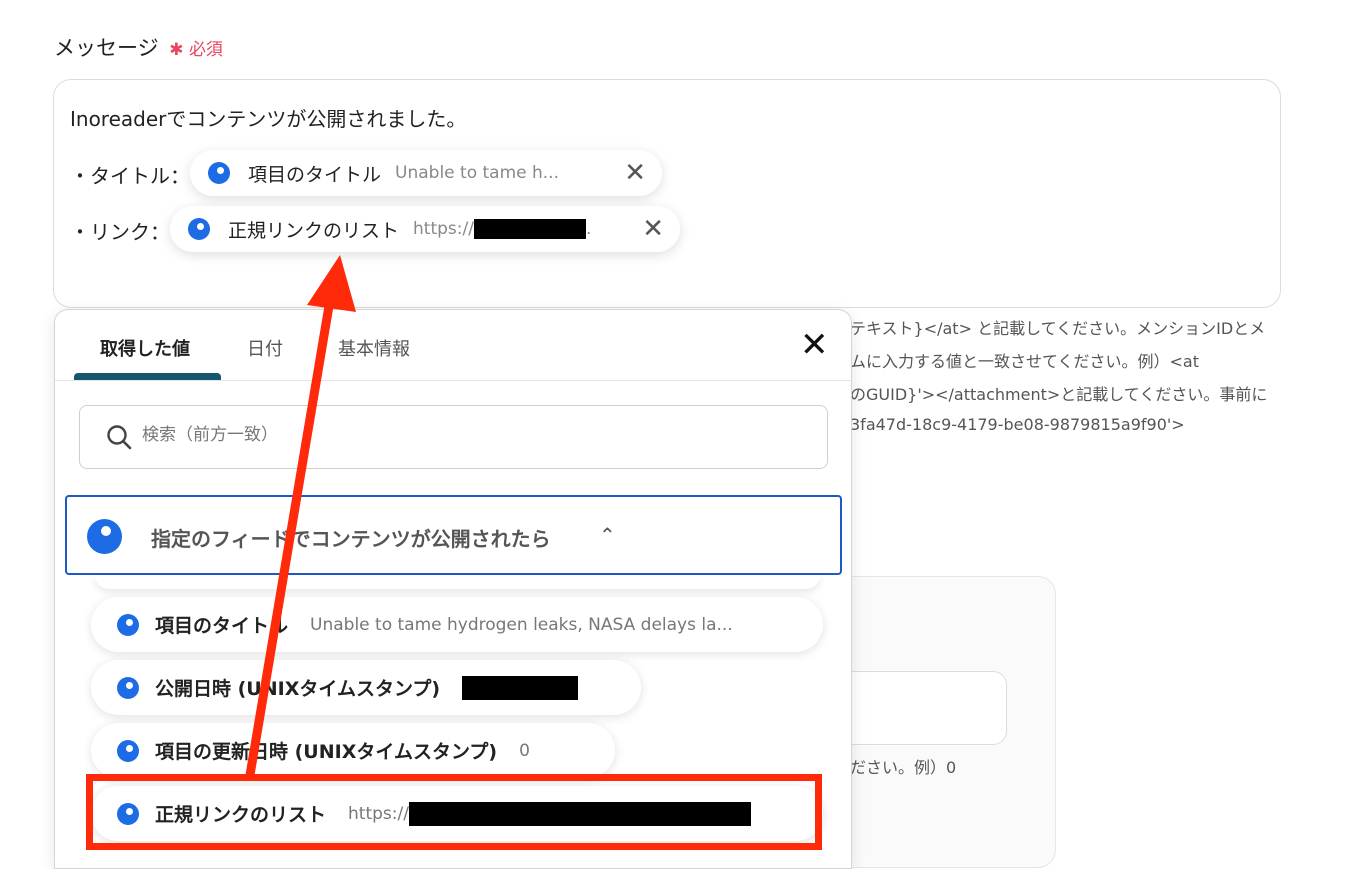 The width and height of the screenshot is (1356, 869). I want to click on message-field-label: メッセージ ✱ 必須, so click(138, 47).